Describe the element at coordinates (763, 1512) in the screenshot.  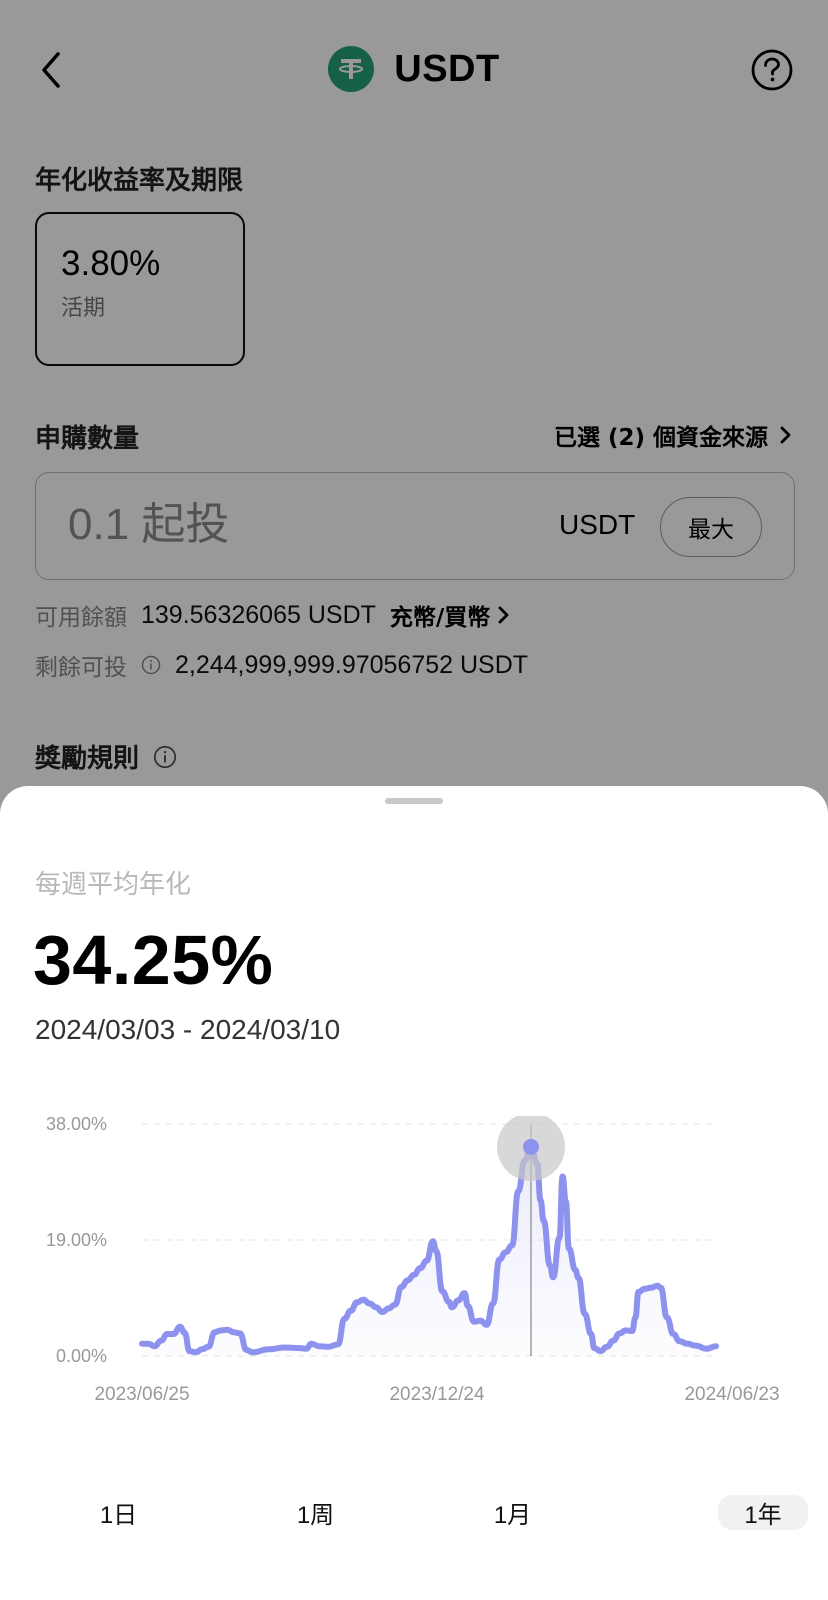
I see `tab-period-1y: 1年` at that location.